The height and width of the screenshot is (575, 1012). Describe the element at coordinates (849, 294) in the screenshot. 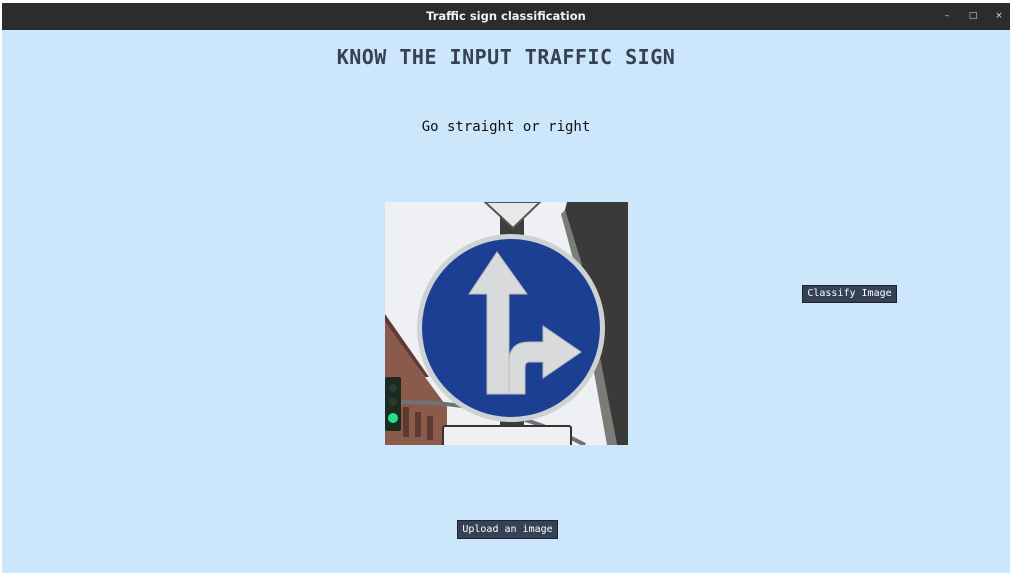

I see `classify-image-button: Classify Image` at that location.